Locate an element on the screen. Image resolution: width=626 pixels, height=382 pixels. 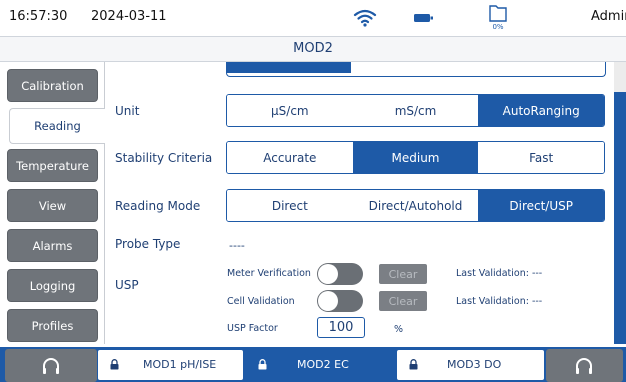
tab-reading: Reading is located at coordinates (57, 126).